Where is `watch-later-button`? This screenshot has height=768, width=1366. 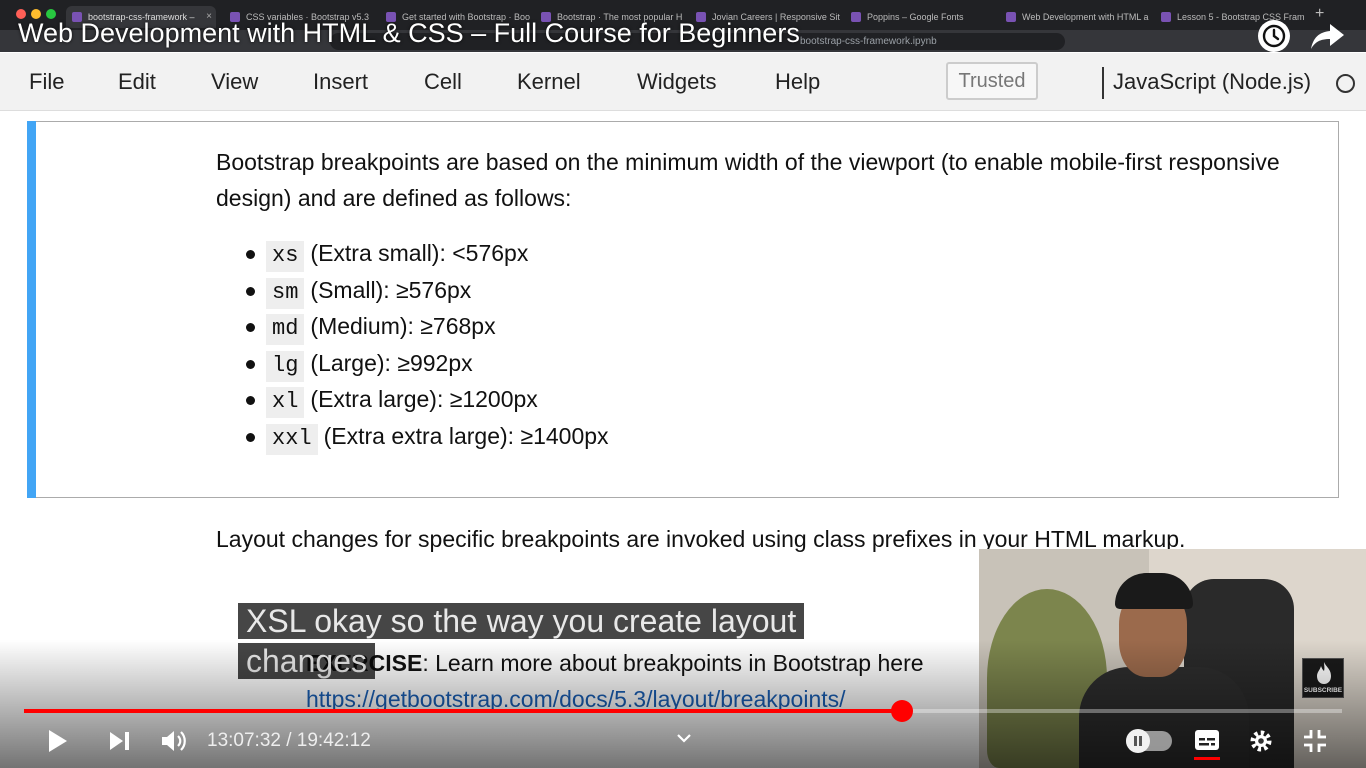 watch-later-button is located at coordinates (1274, 36).